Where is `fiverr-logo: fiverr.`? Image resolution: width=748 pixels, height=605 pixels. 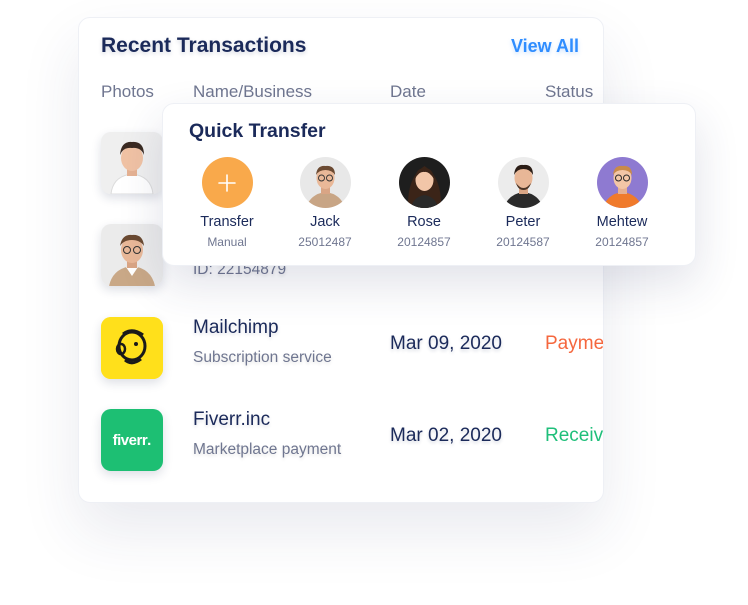
fiverr-logo: fiverr. is located at coordinates (132, 440).